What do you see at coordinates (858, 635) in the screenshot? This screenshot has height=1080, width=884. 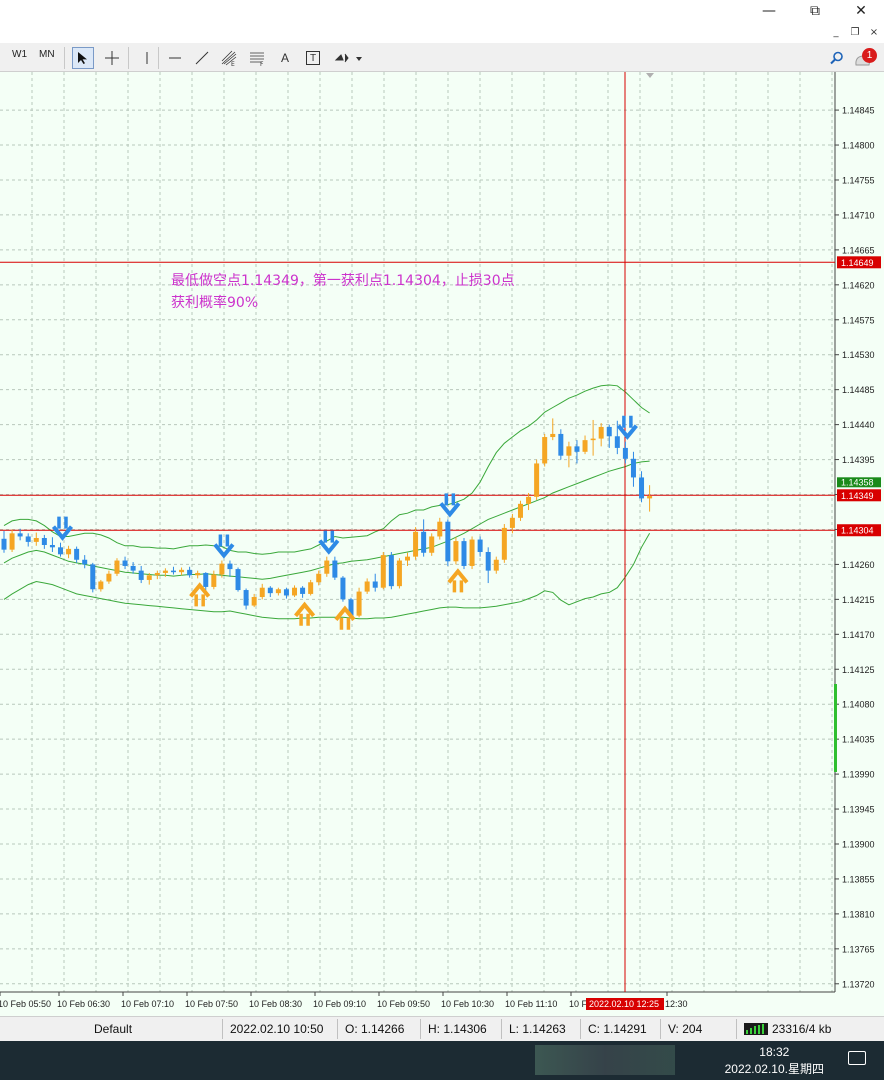 I see `price-tick-label: 1.14170` at bounding box center [858, 635].